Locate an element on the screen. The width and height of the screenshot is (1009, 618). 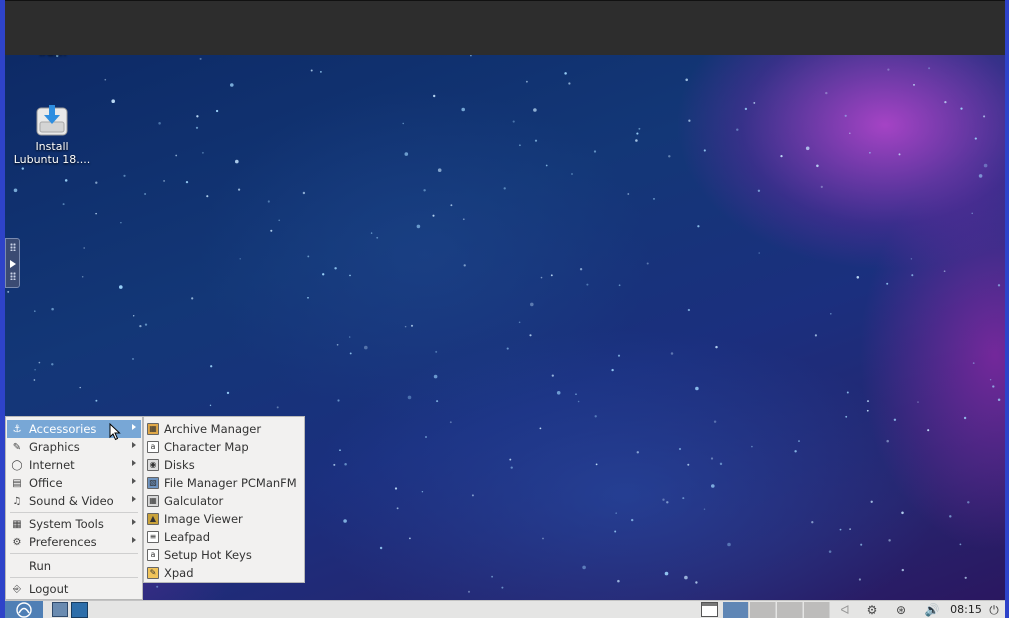
updates-icon: ⚙ is located at coordinates (872, 610).